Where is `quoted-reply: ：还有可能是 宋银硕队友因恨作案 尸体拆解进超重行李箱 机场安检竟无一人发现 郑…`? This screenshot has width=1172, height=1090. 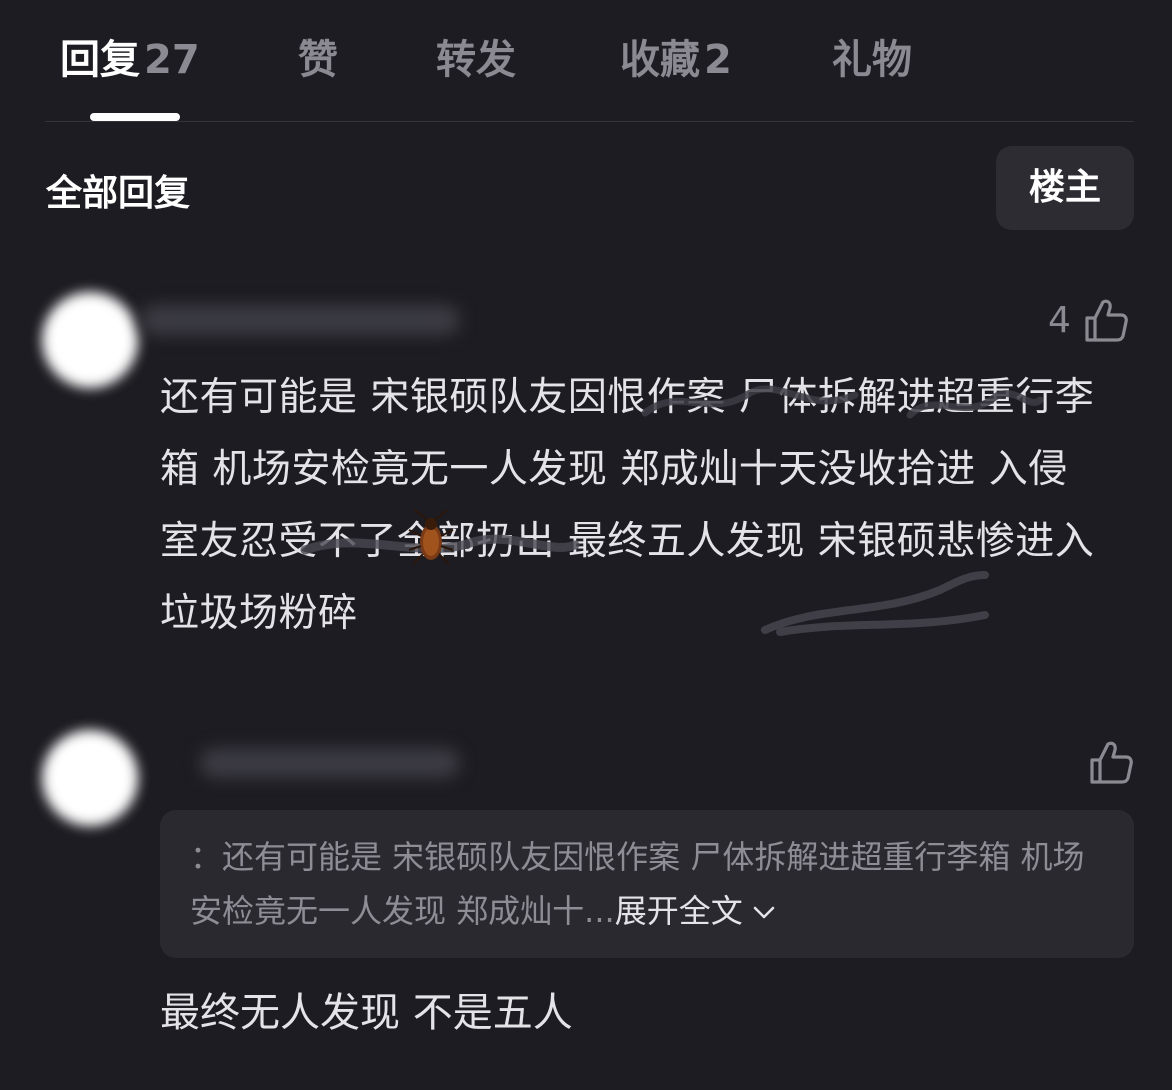
quoted-reply: ：还有可能是 宋银硕队友因恨作案 尸体拆解进超重行李箱 机场安检竟无一人发现 郑… is located at coordinates (647, 884).